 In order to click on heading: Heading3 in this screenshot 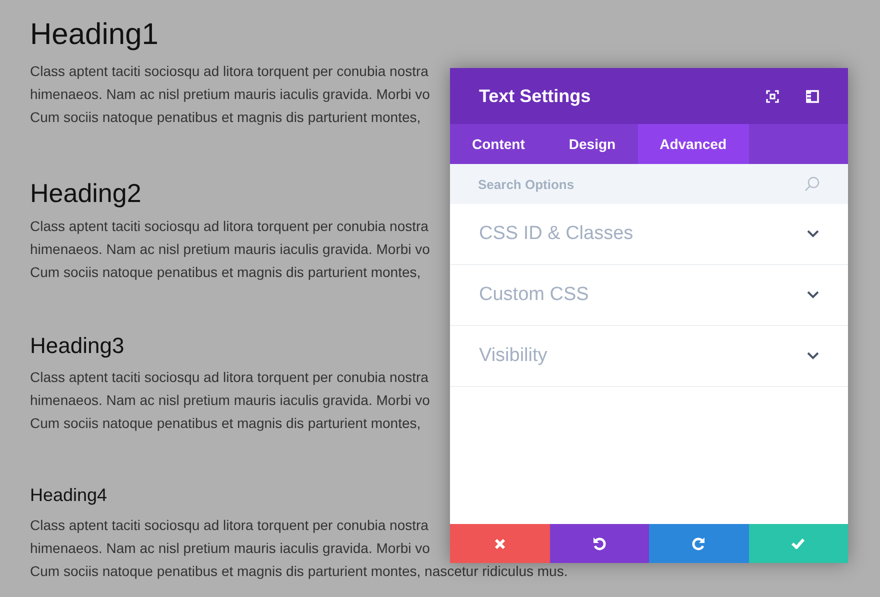, I will do `click(77, 346)`.